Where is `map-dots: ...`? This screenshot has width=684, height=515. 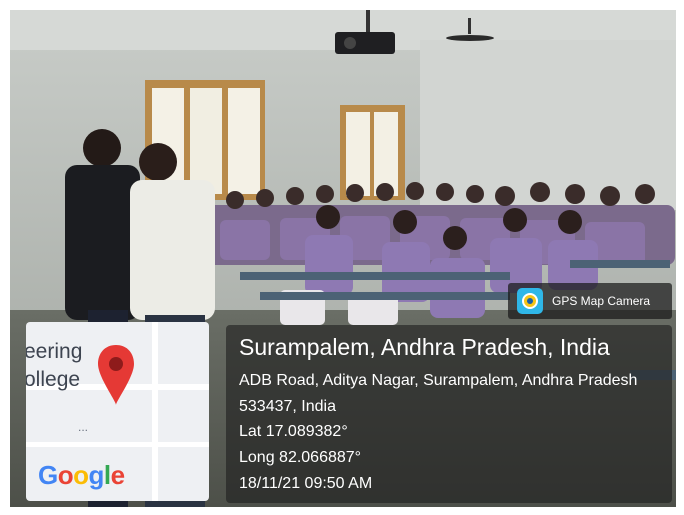 map-dots: ... is located at coordinates (83, 427).